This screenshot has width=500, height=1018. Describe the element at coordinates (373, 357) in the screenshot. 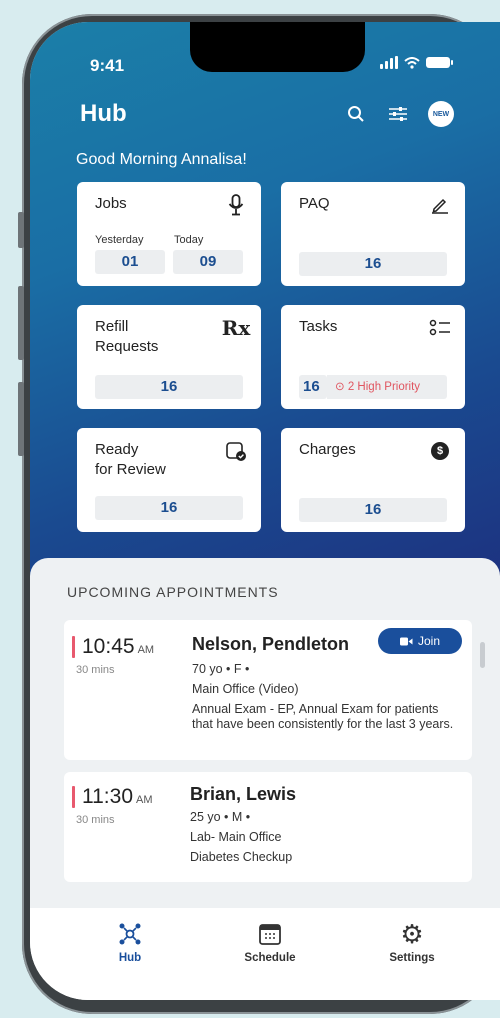

I see `tasks-card: Tasks 16 ⊙ 2 High Priority` at that location.